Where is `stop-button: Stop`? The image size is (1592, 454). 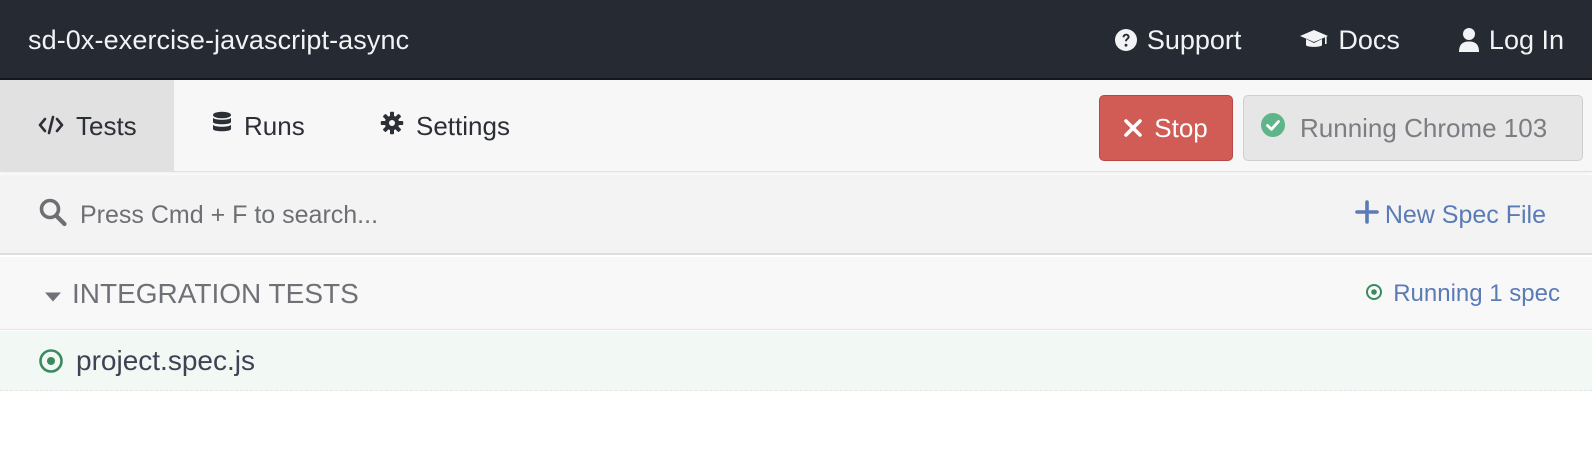 stop-button: Stop is located at coordinates (1166, 128).